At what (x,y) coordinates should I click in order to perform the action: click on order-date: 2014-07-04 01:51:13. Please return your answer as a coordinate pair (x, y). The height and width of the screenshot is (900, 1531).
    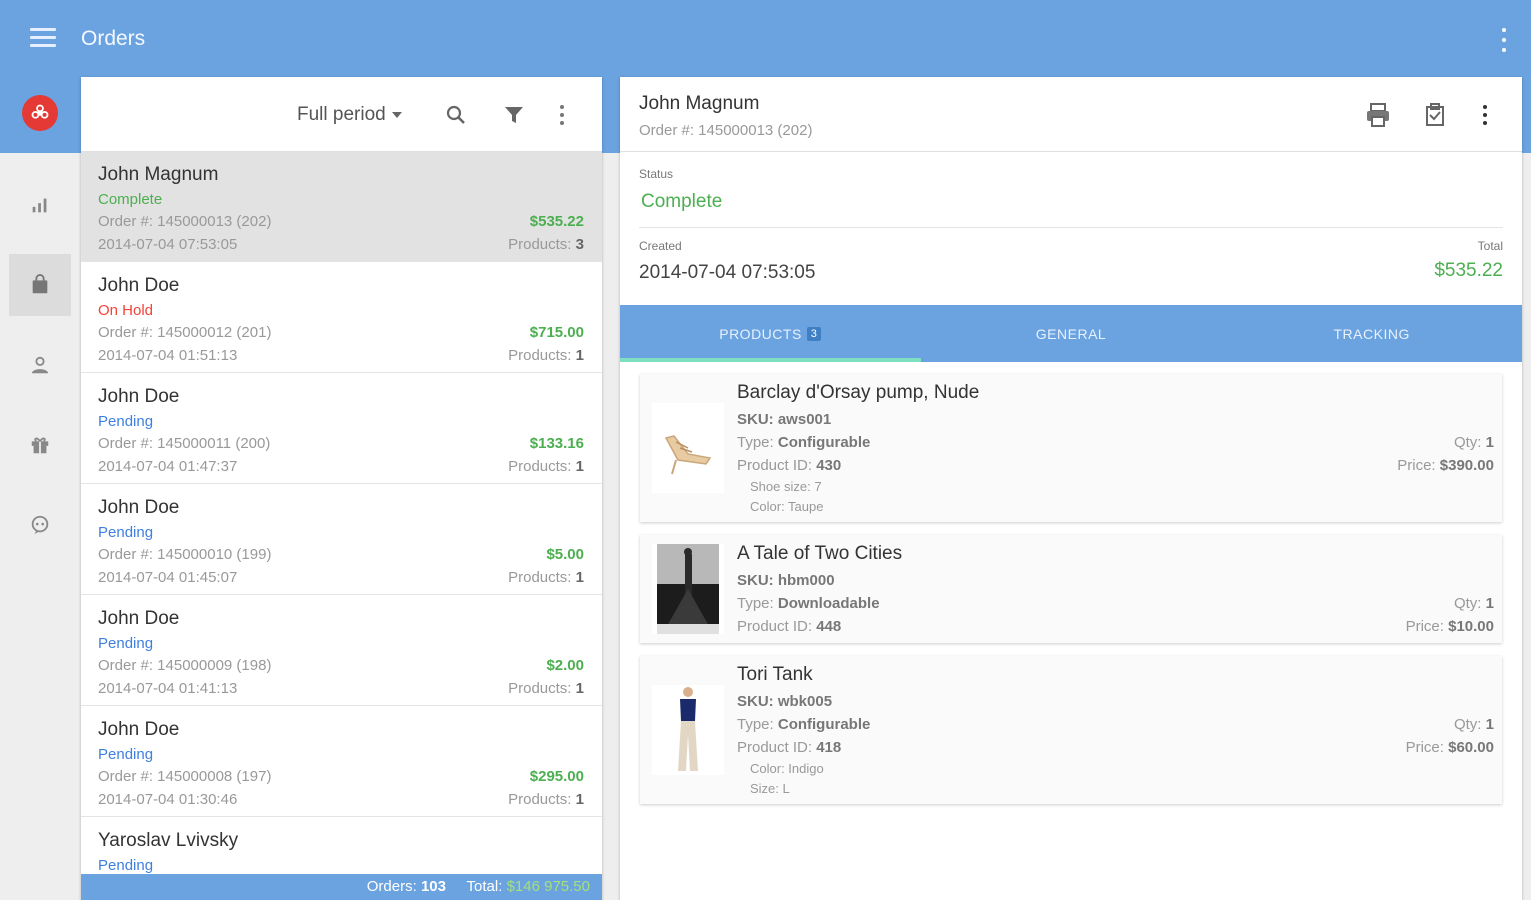
    Looking at the image, I should click on (168, 355).